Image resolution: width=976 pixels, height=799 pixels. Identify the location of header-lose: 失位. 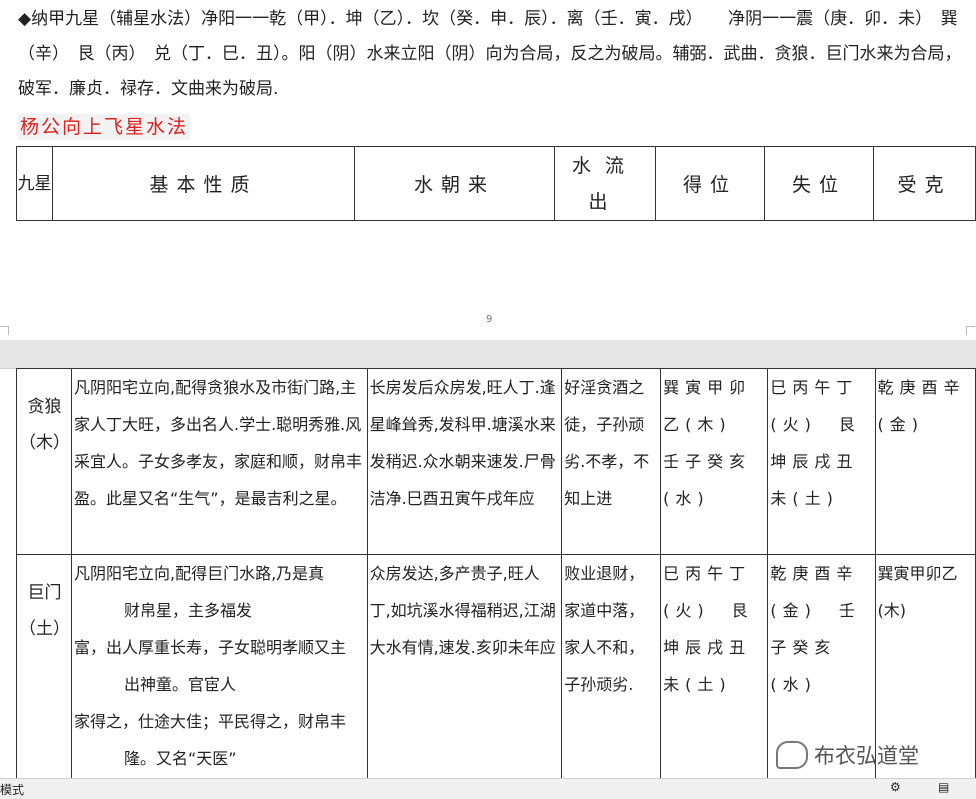
(819, 183).